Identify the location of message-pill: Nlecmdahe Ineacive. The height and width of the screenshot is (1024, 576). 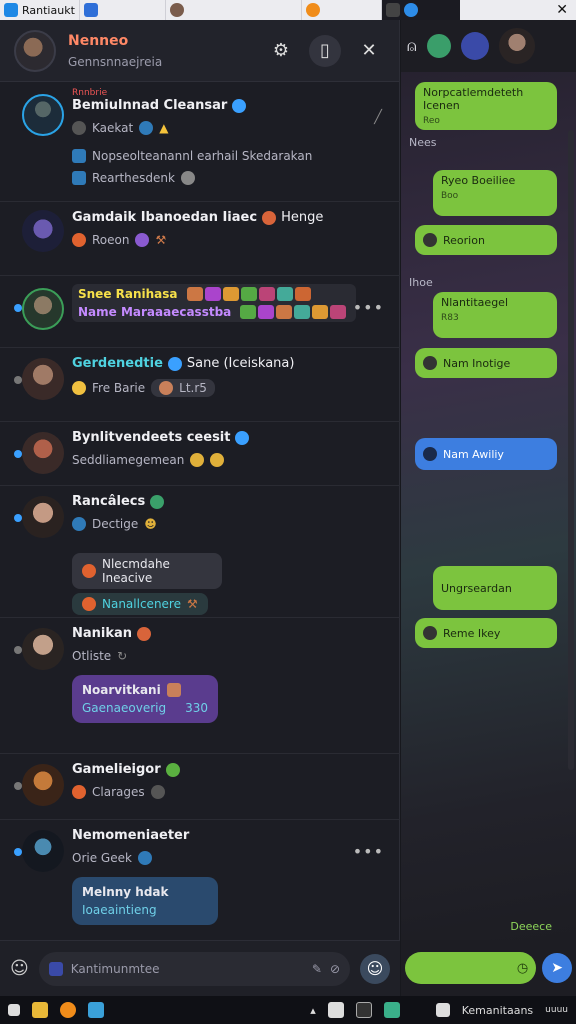
(147, 571).